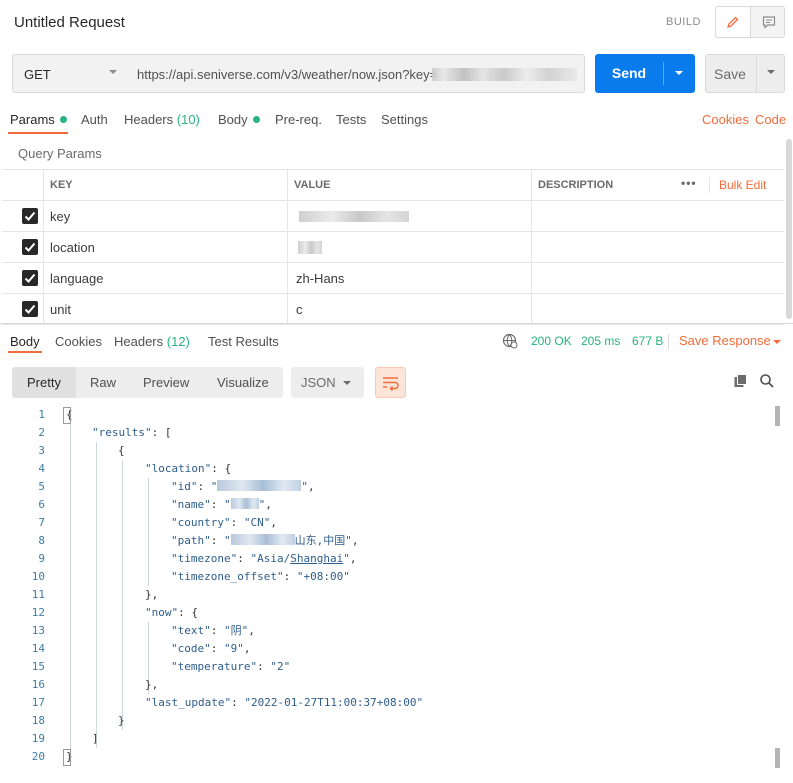 Image resolution: width=793 pixels, height=783 pixels. Describe the element at coordinates (162, 119) in the screenshot. I see `tab-headers: Headers (10)` at that location.